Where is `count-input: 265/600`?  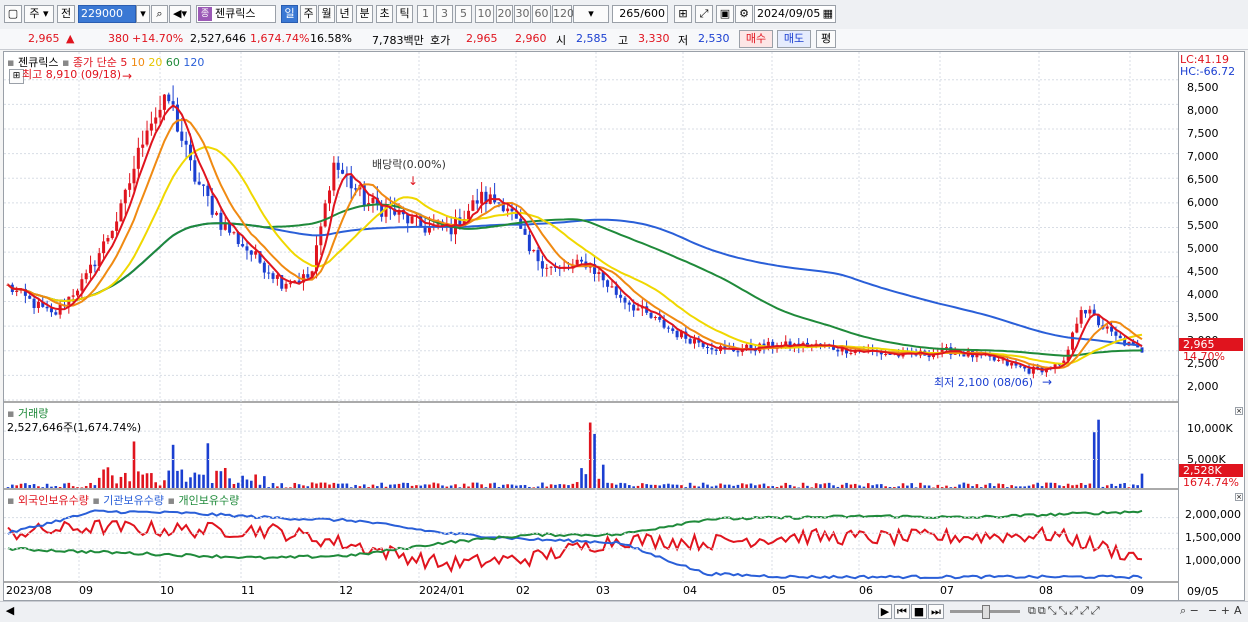
count-input: 265/600 is located at coordinates (640, 14).